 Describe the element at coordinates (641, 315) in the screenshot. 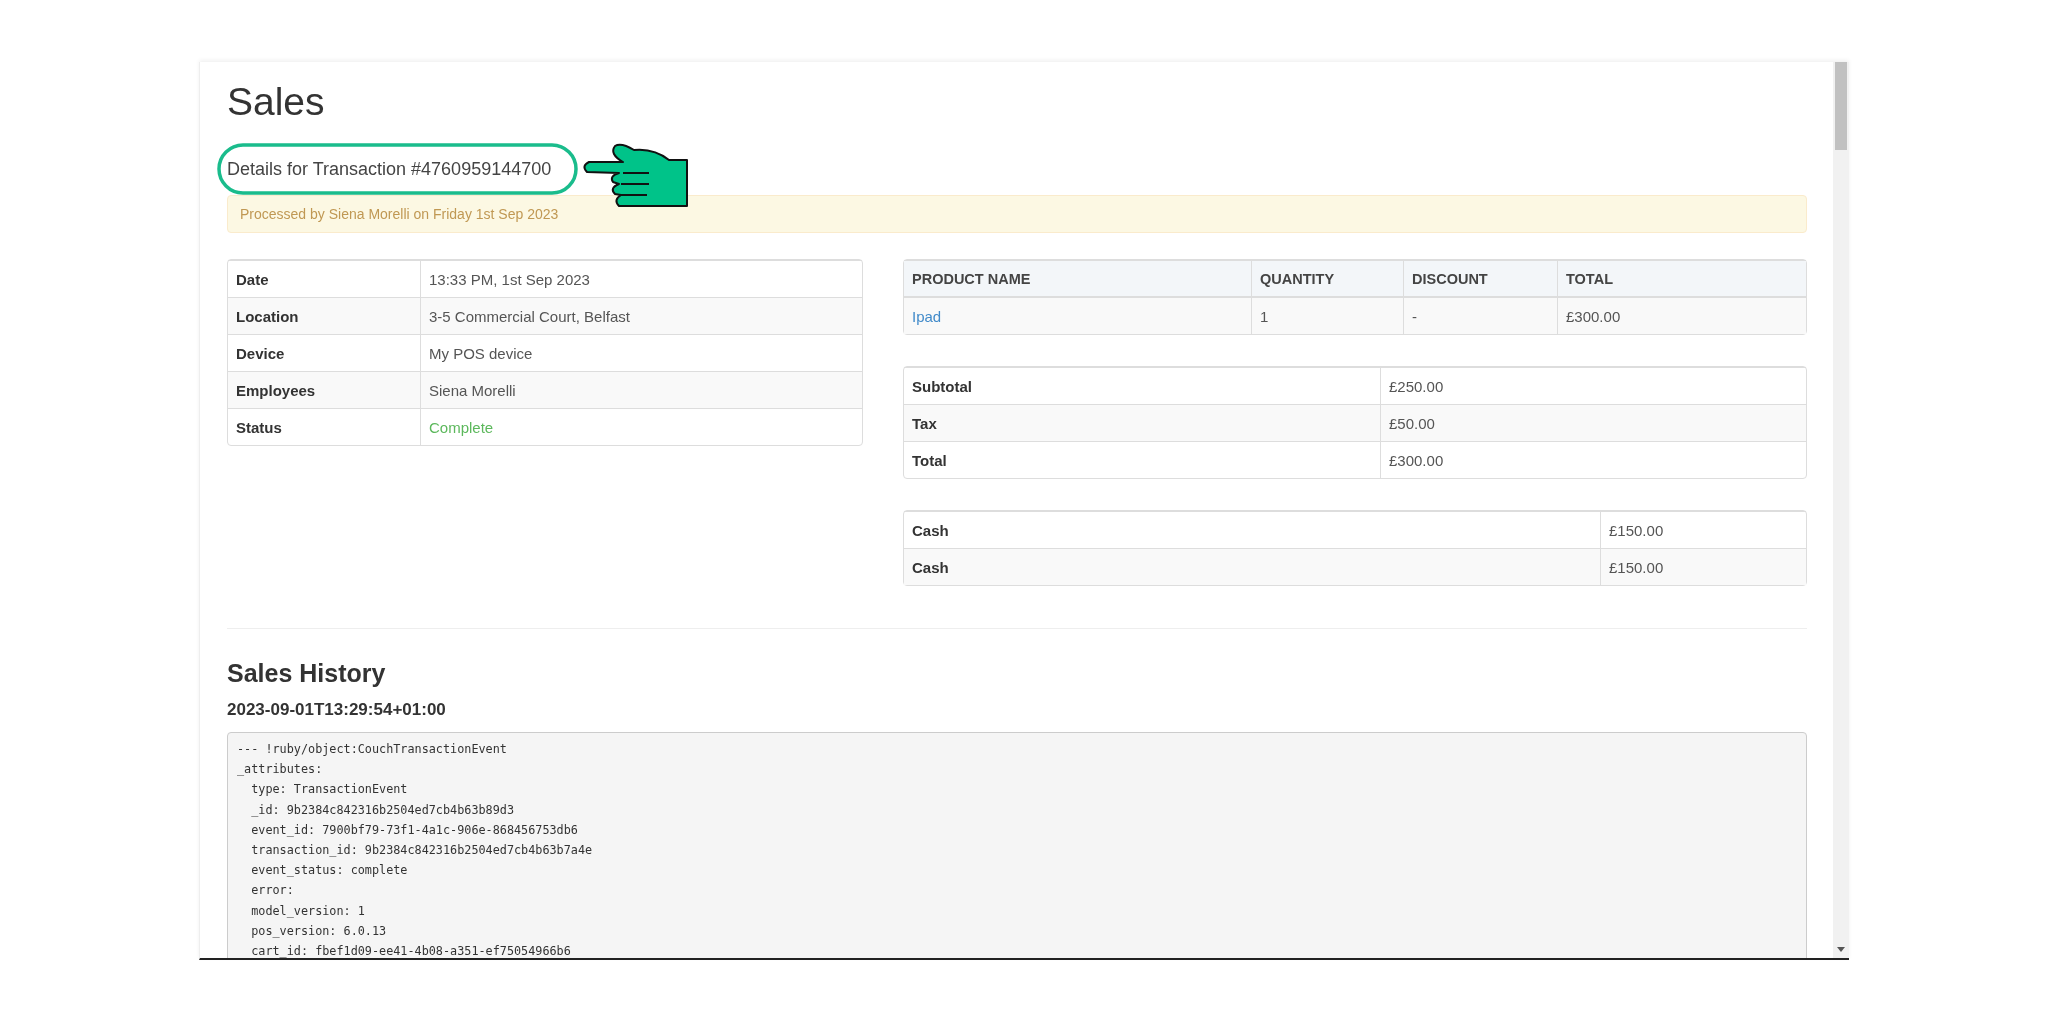

I see `row-value: 3-5 Commercial Court, Belfast` at that location.